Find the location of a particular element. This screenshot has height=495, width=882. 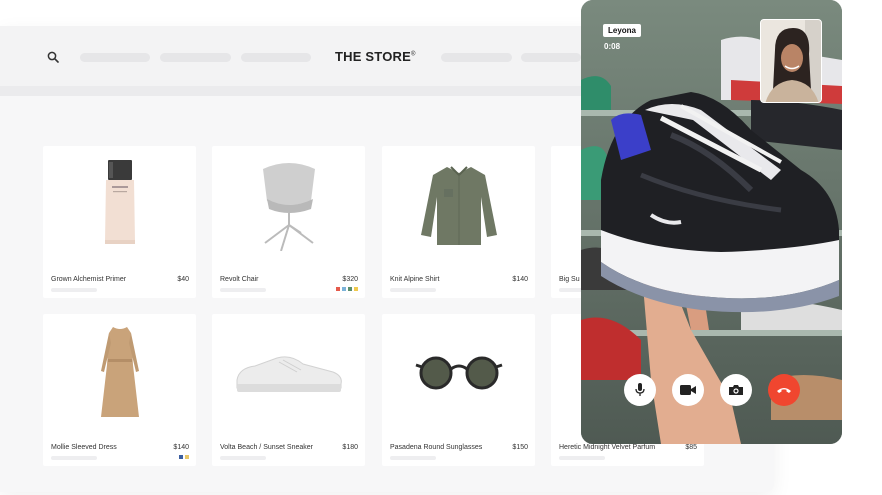

product-name: Revolt Chair is located at coordinates (239, 279).